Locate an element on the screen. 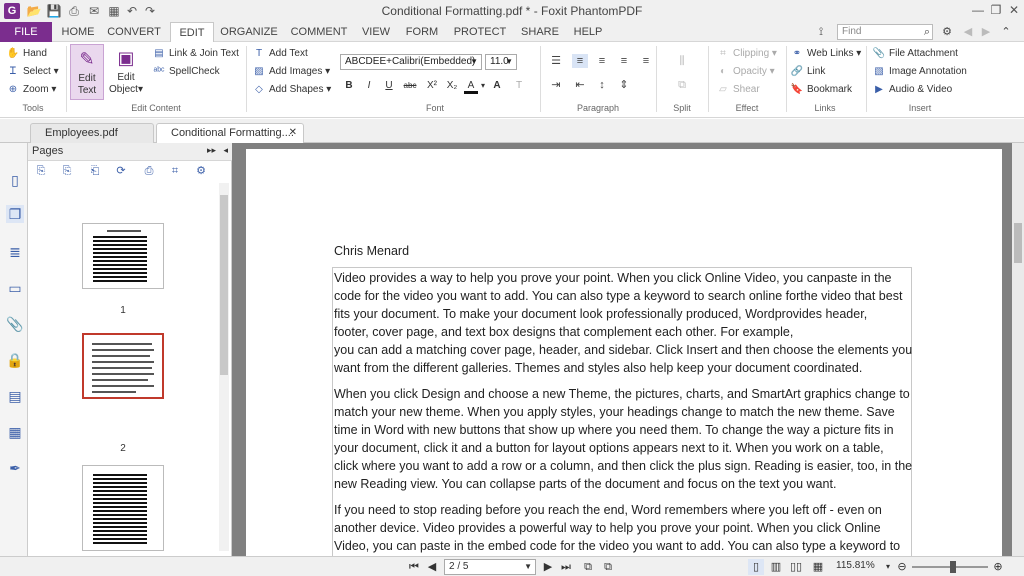  settings-icon: ⚙ is located at coordinates (947, 32).